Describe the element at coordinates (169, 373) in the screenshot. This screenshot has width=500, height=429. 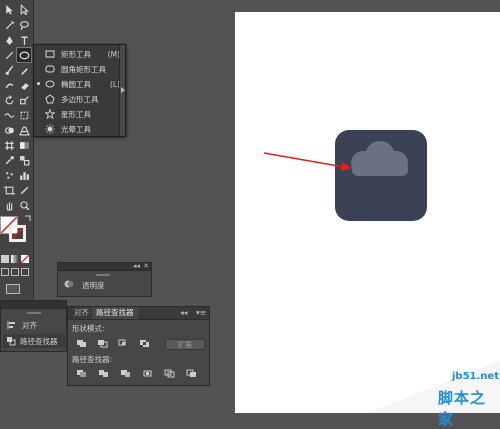
I see `outline-icon` at that location.